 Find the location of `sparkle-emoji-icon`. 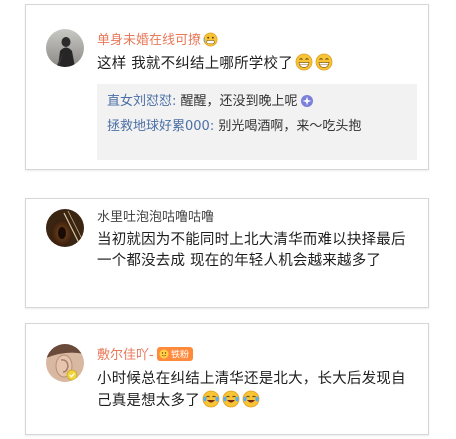

sparkle-emoji-icon is located at coordinates (307, 104).